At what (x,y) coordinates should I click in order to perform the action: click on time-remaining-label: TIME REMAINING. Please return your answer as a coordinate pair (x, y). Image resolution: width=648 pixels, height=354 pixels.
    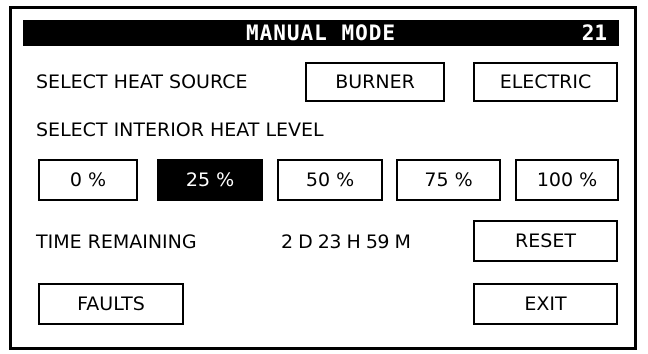
    Looking at the image, I should click on (116, 242).